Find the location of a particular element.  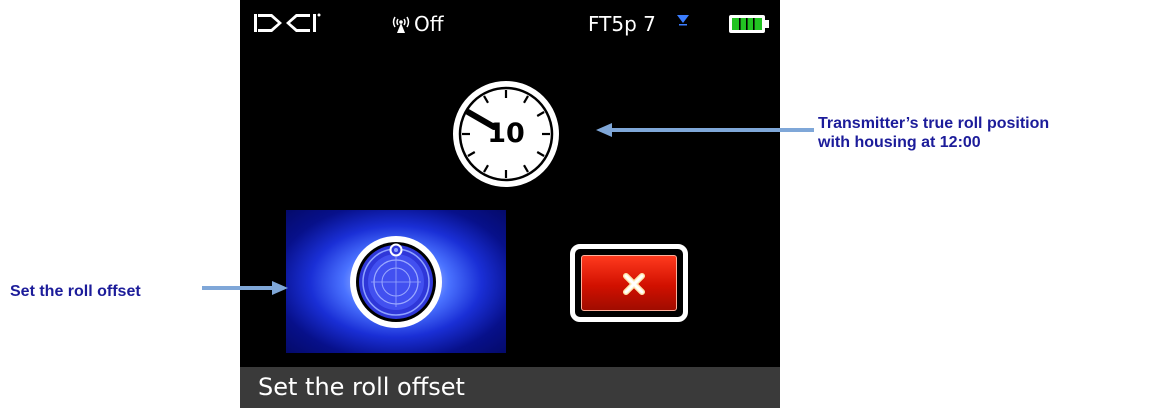

footer-label: Set the roll offset is located at coordinates (361, 387).